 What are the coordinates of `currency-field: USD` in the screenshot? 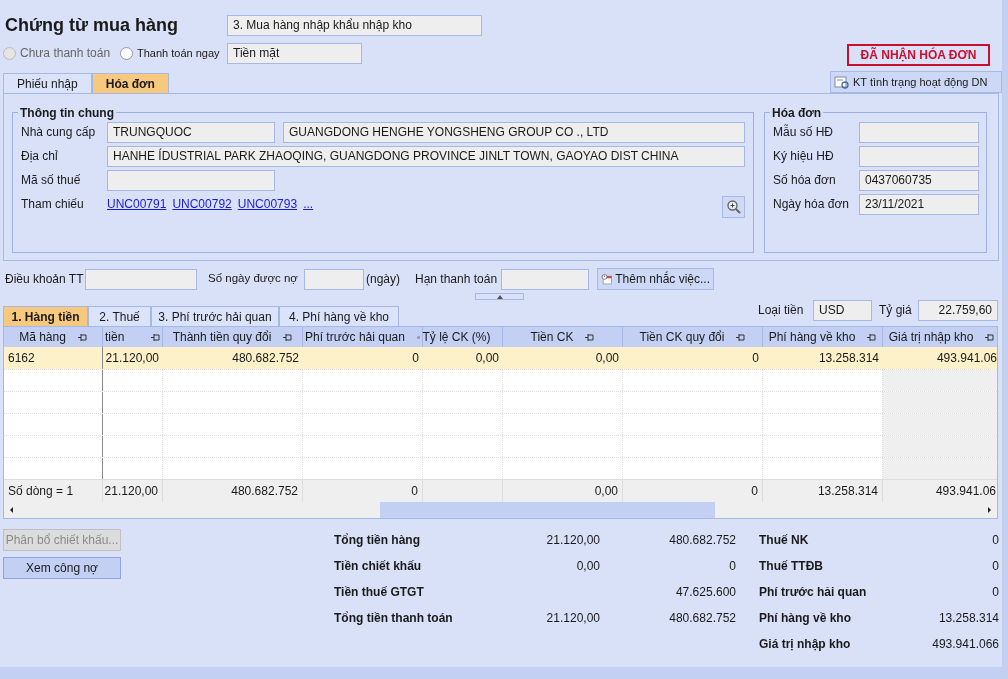 It's located at (842, 310).